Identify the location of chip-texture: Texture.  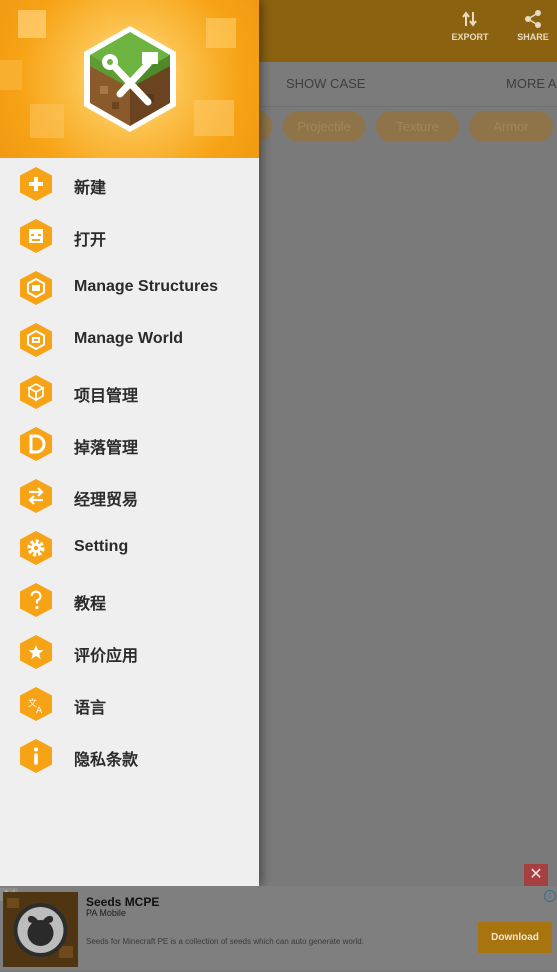
(417, 126).